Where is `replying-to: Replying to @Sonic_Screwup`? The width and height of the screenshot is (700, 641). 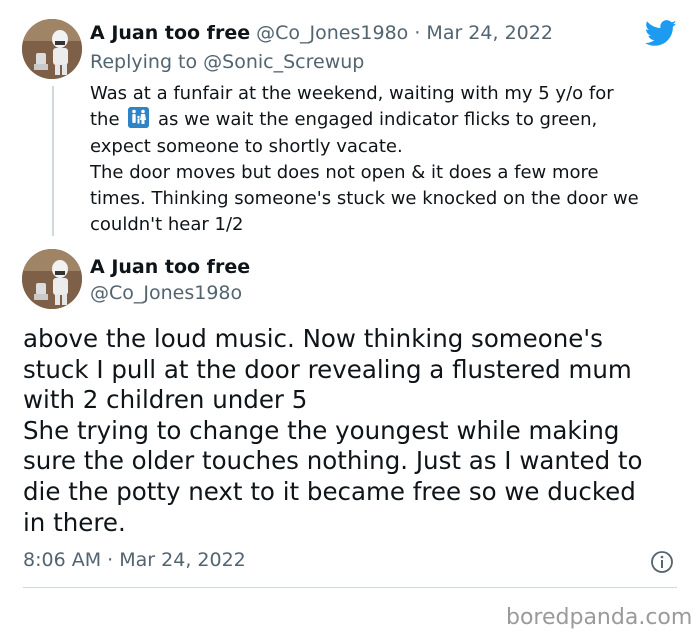 replying-to: Replying to @Sonic_Screwup is located at coordinates (227, 62).